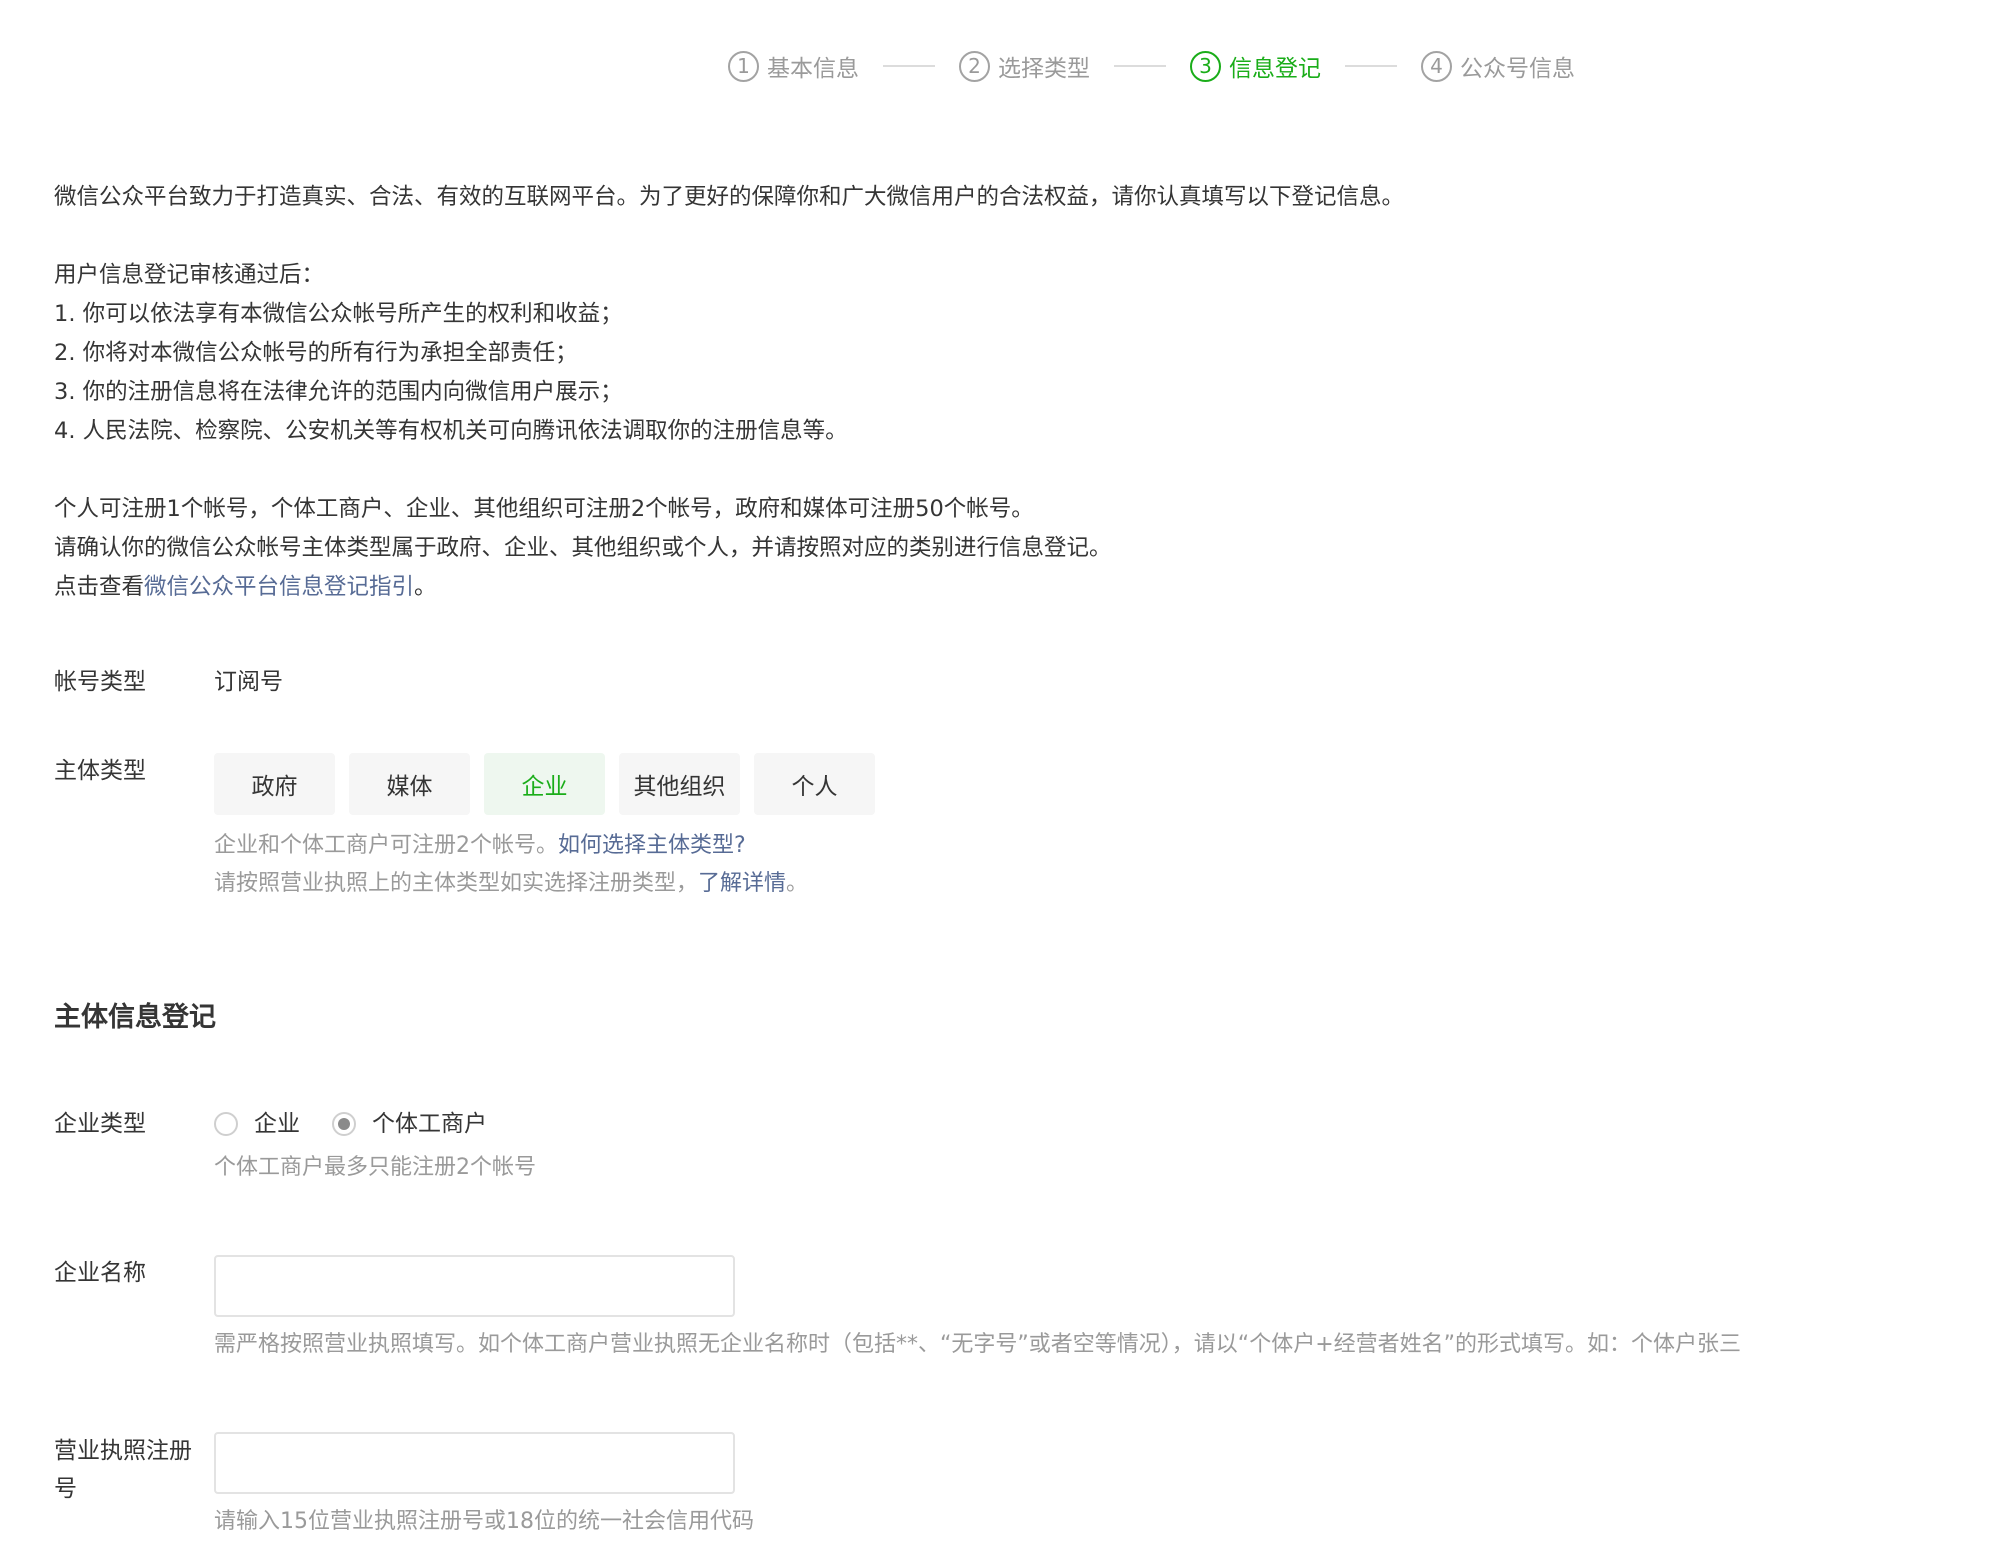 The height and width of the screenshot is (1564, 2000). I want to click on radio-enterprise-icon, so click(226, 1124).